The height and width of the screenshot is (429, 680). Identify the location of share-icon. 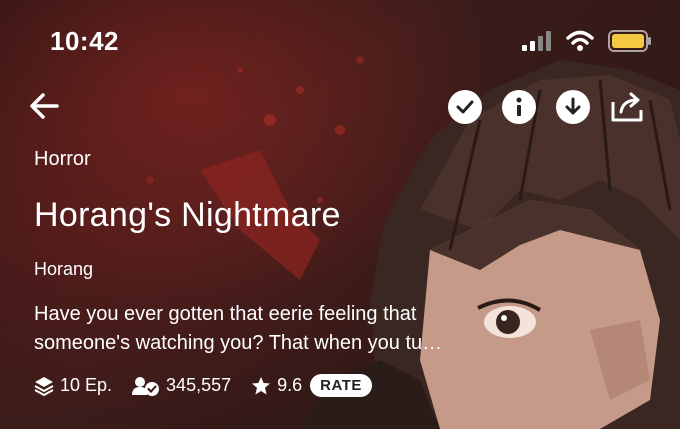
(627, 107).